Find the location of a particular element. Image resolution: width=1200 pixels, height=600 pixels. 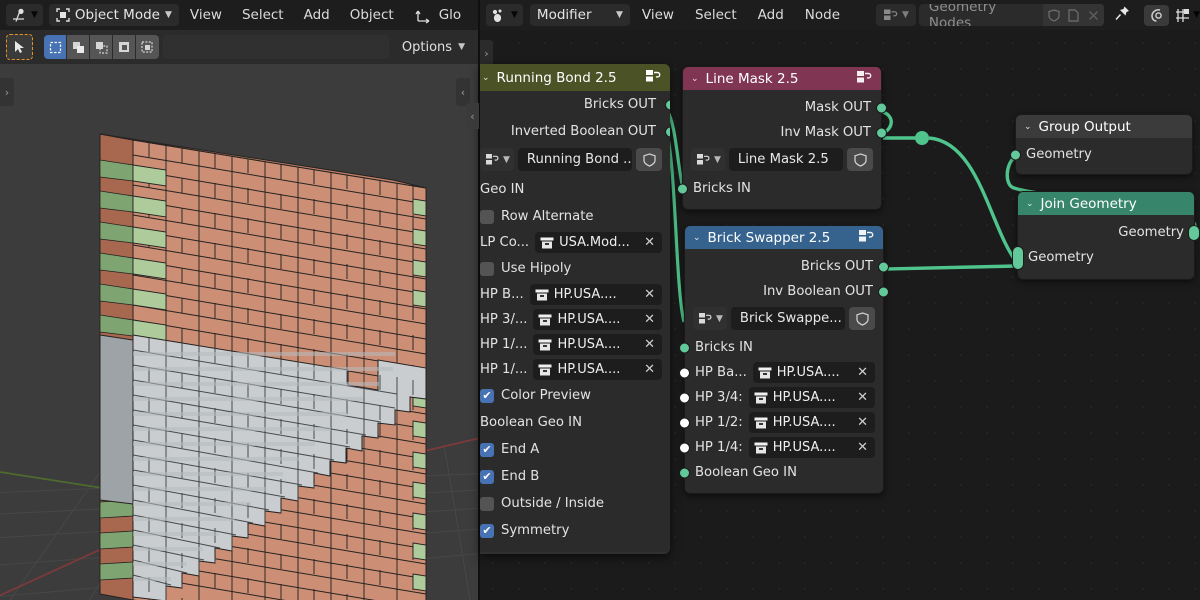

node-menu-view: View is located at coordinates (658, 15).